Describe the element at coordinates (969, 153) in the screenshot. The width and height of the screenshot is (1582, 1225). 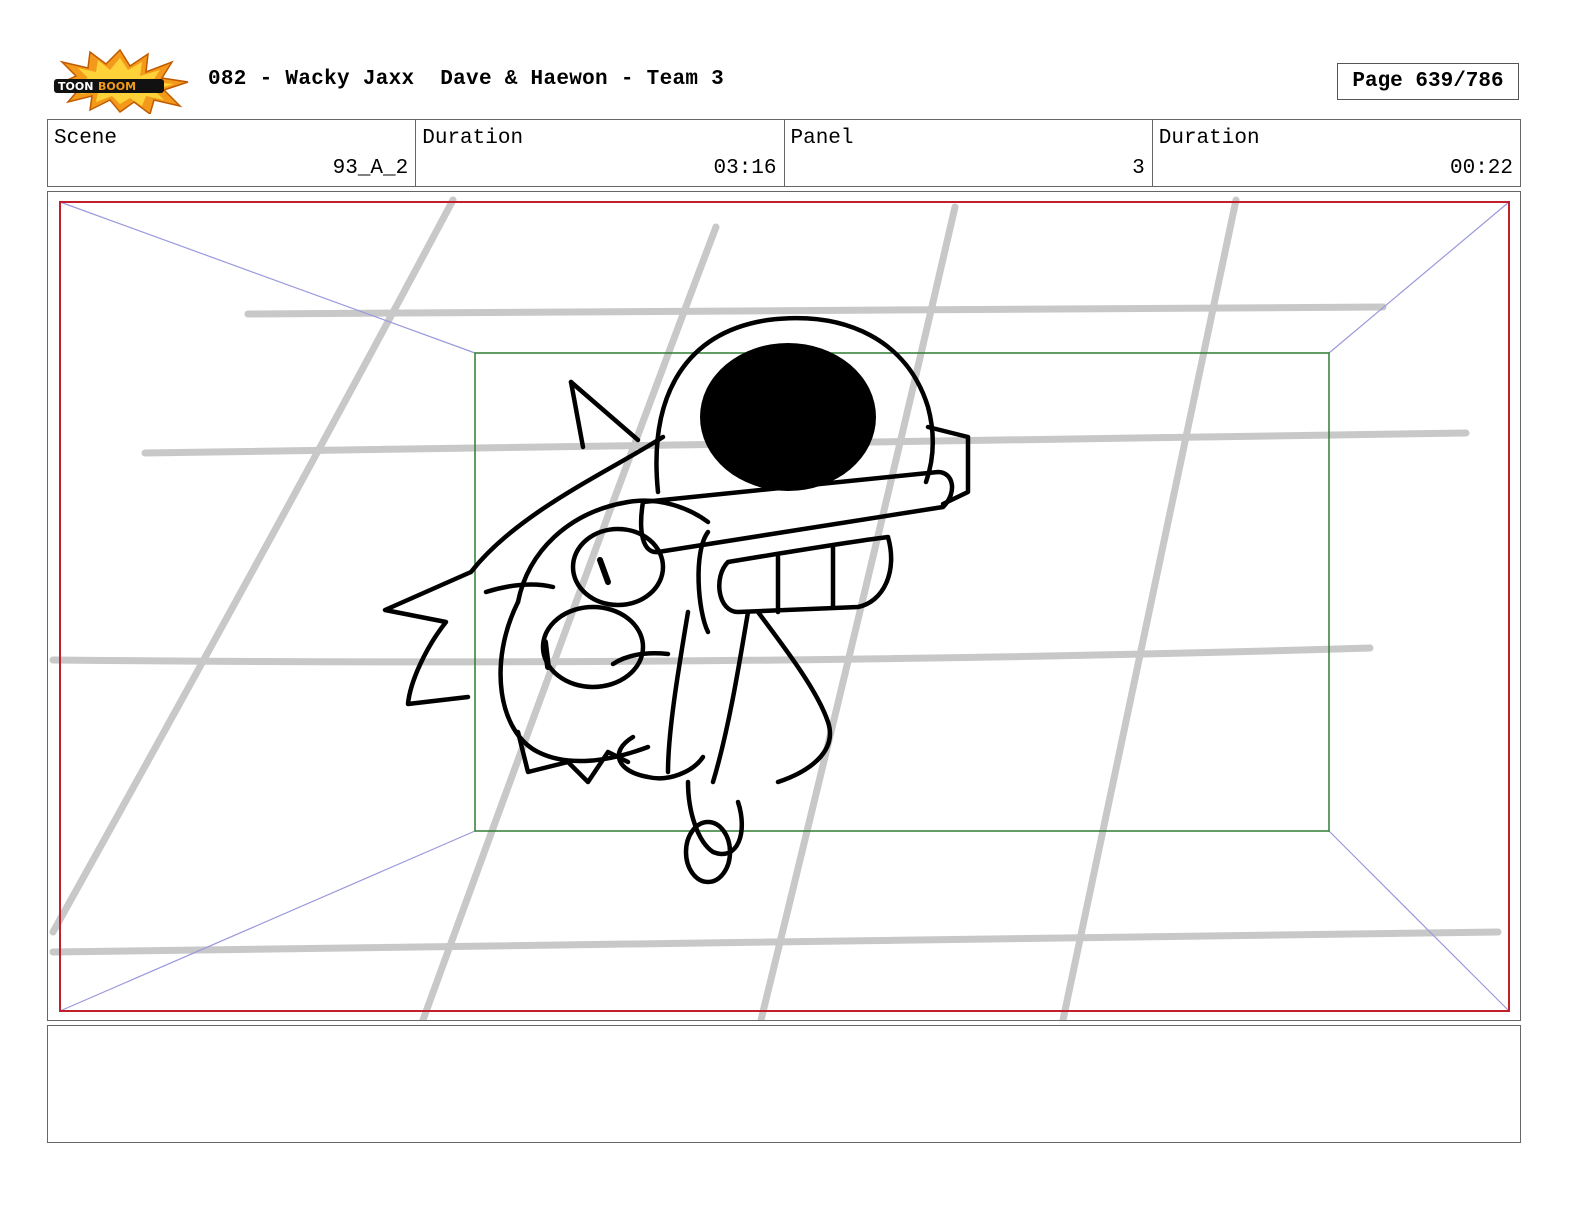
I see `panel-cell: Panel 3` at that location.